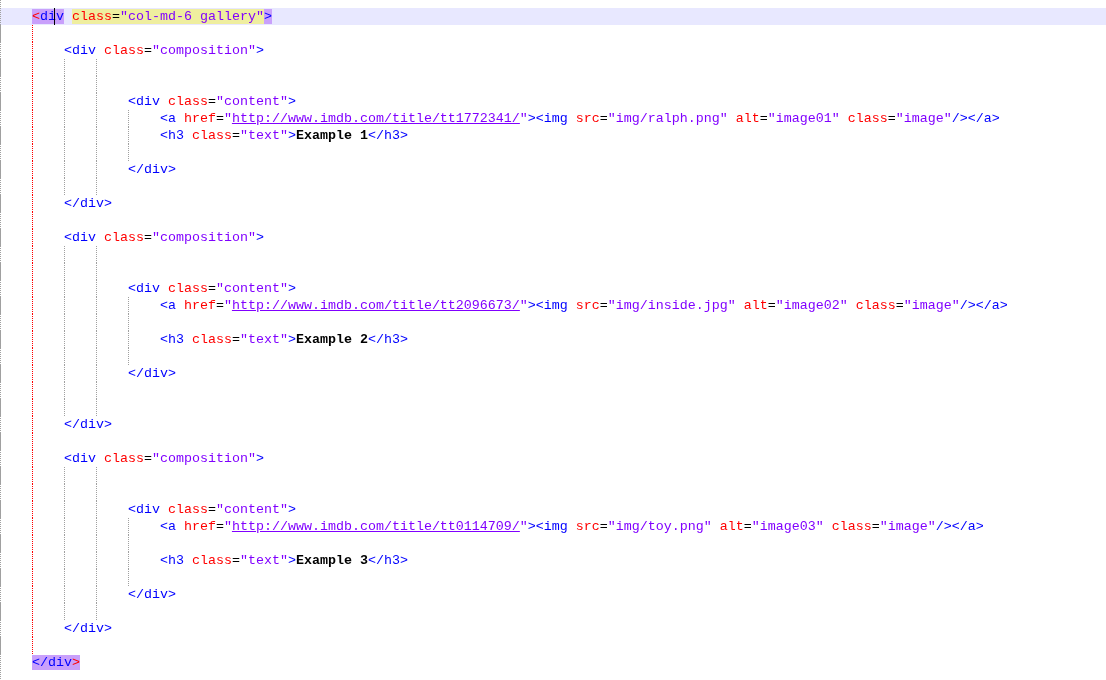  Describe the element at coordinates (168, 16) in the screenshot. I see `highlighted-attribute: class="col-md-6 gallery"` at that location.